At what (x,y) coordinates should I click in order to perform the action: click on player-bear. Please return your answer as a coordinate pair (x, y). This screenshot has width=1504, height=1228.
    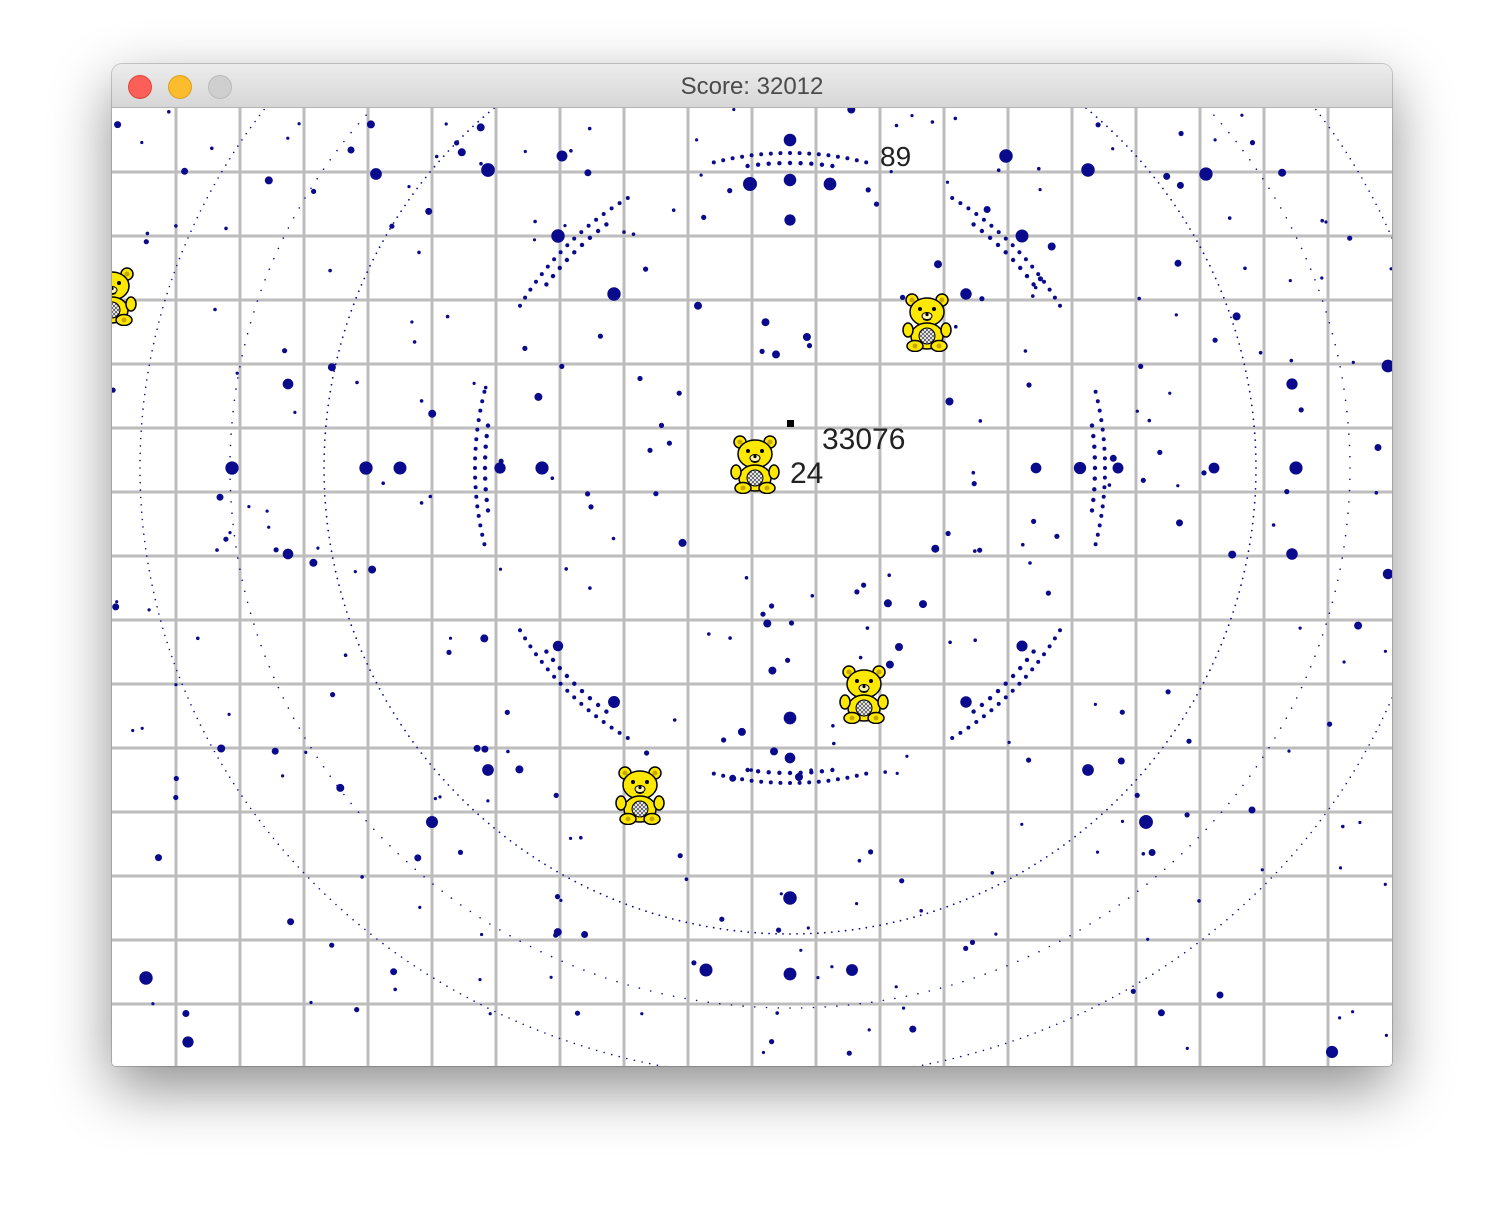
    Looking at the image, I should click on (755, 464).